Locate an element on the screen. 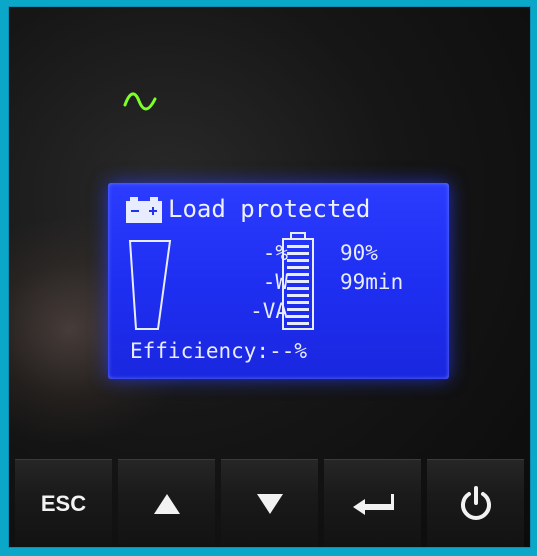 Image resolution: width=537 pixels, height=556 pixels. power-button is located at coordinates (475, 503).